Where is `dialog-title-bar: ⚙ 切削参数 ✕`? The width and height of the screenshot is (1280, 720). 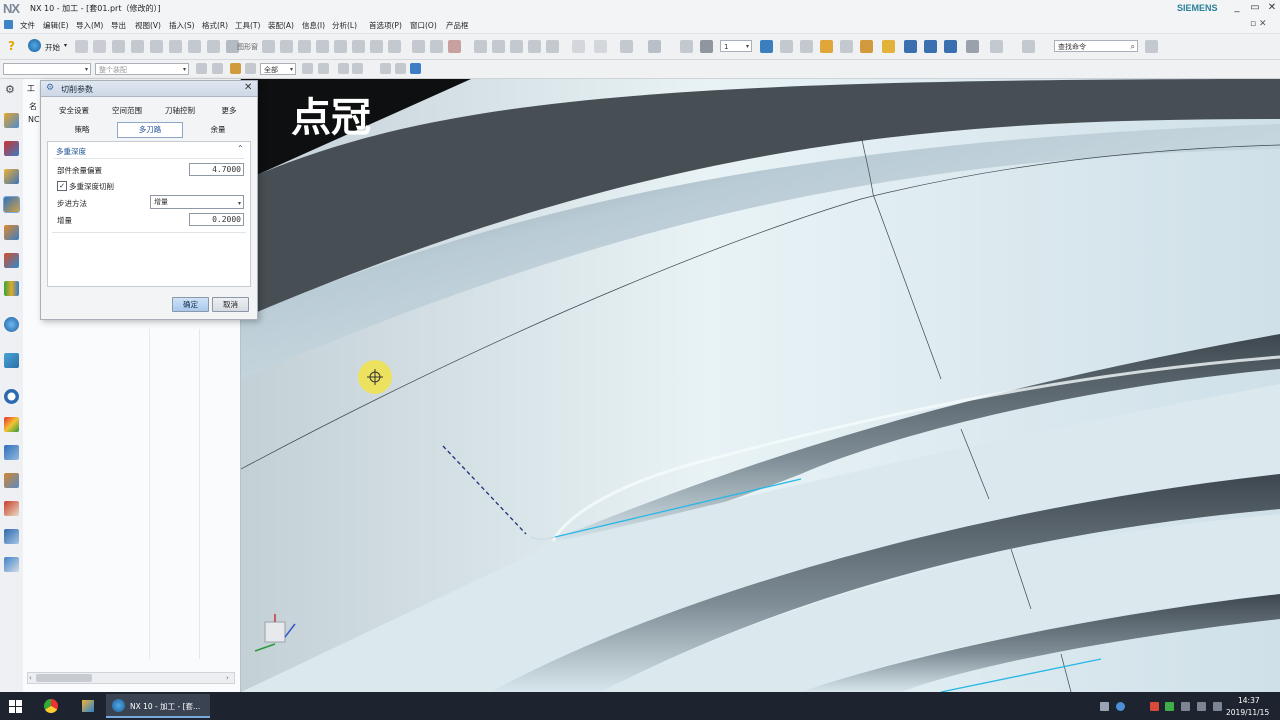
dialog-title-bar: ⚙ 切削参数 ✕ is located at coordinates (149, 89).